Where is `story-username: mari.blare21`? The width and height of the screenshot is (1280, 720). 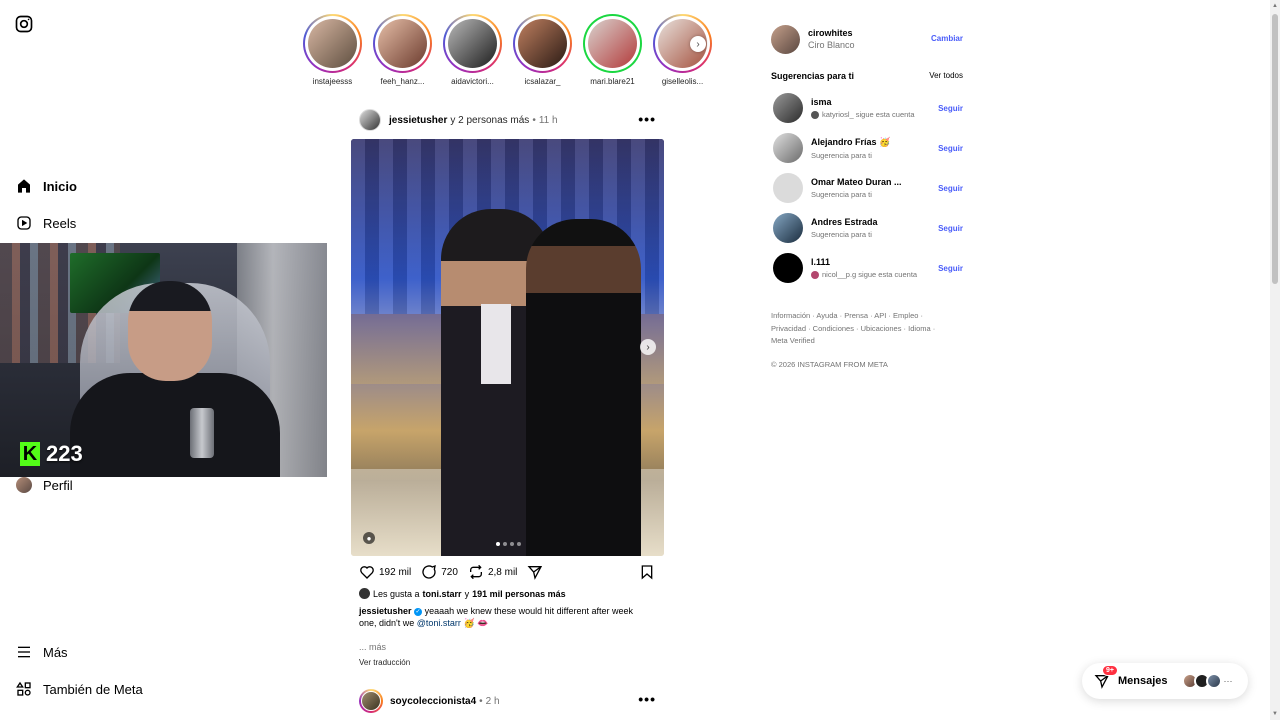
story-username: mari.blare21 is located at coordinates (612, 81).